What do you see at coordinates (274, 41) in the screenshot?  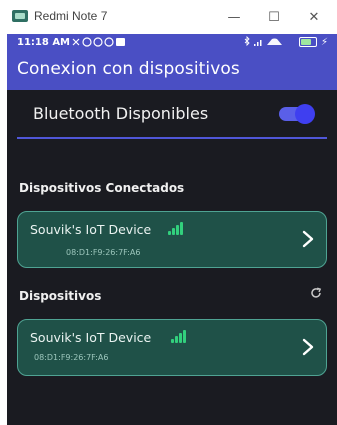 I see `wifi-icon` at bounding box center [274, 41].